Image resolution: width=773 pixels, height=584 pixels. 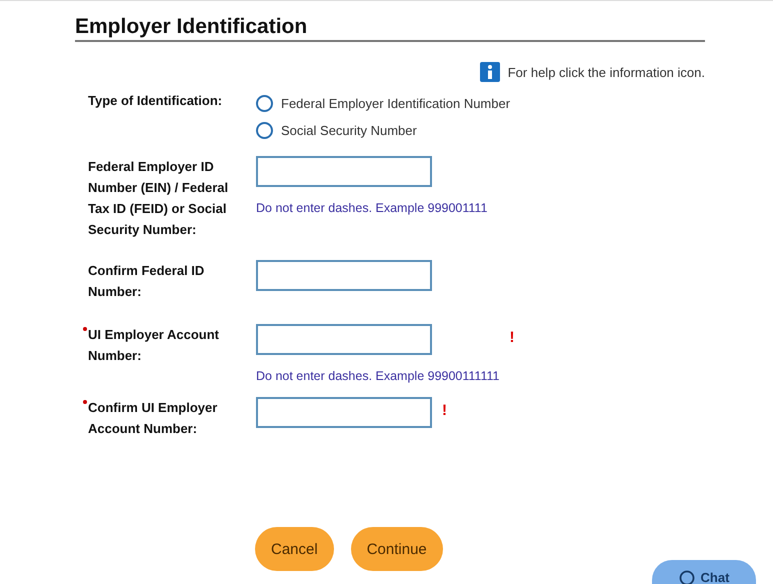 I want to click on continue-button: Continue, so click(x=396, y=549).